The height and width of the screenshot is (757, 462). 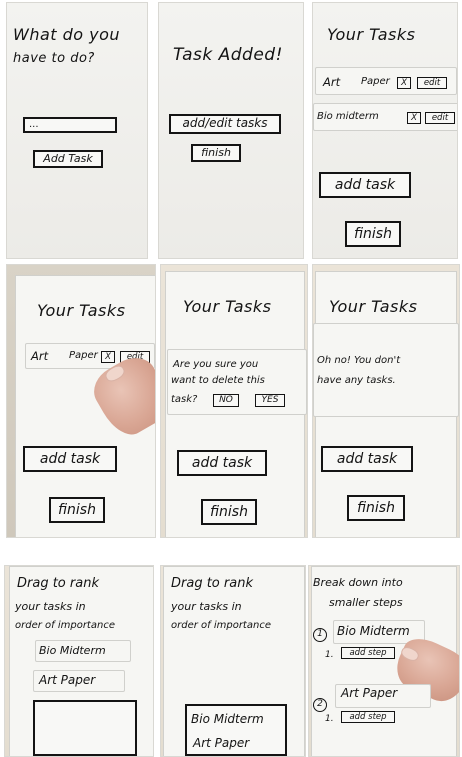 I want to click on no-button: NO, so click(x=226, y=400).